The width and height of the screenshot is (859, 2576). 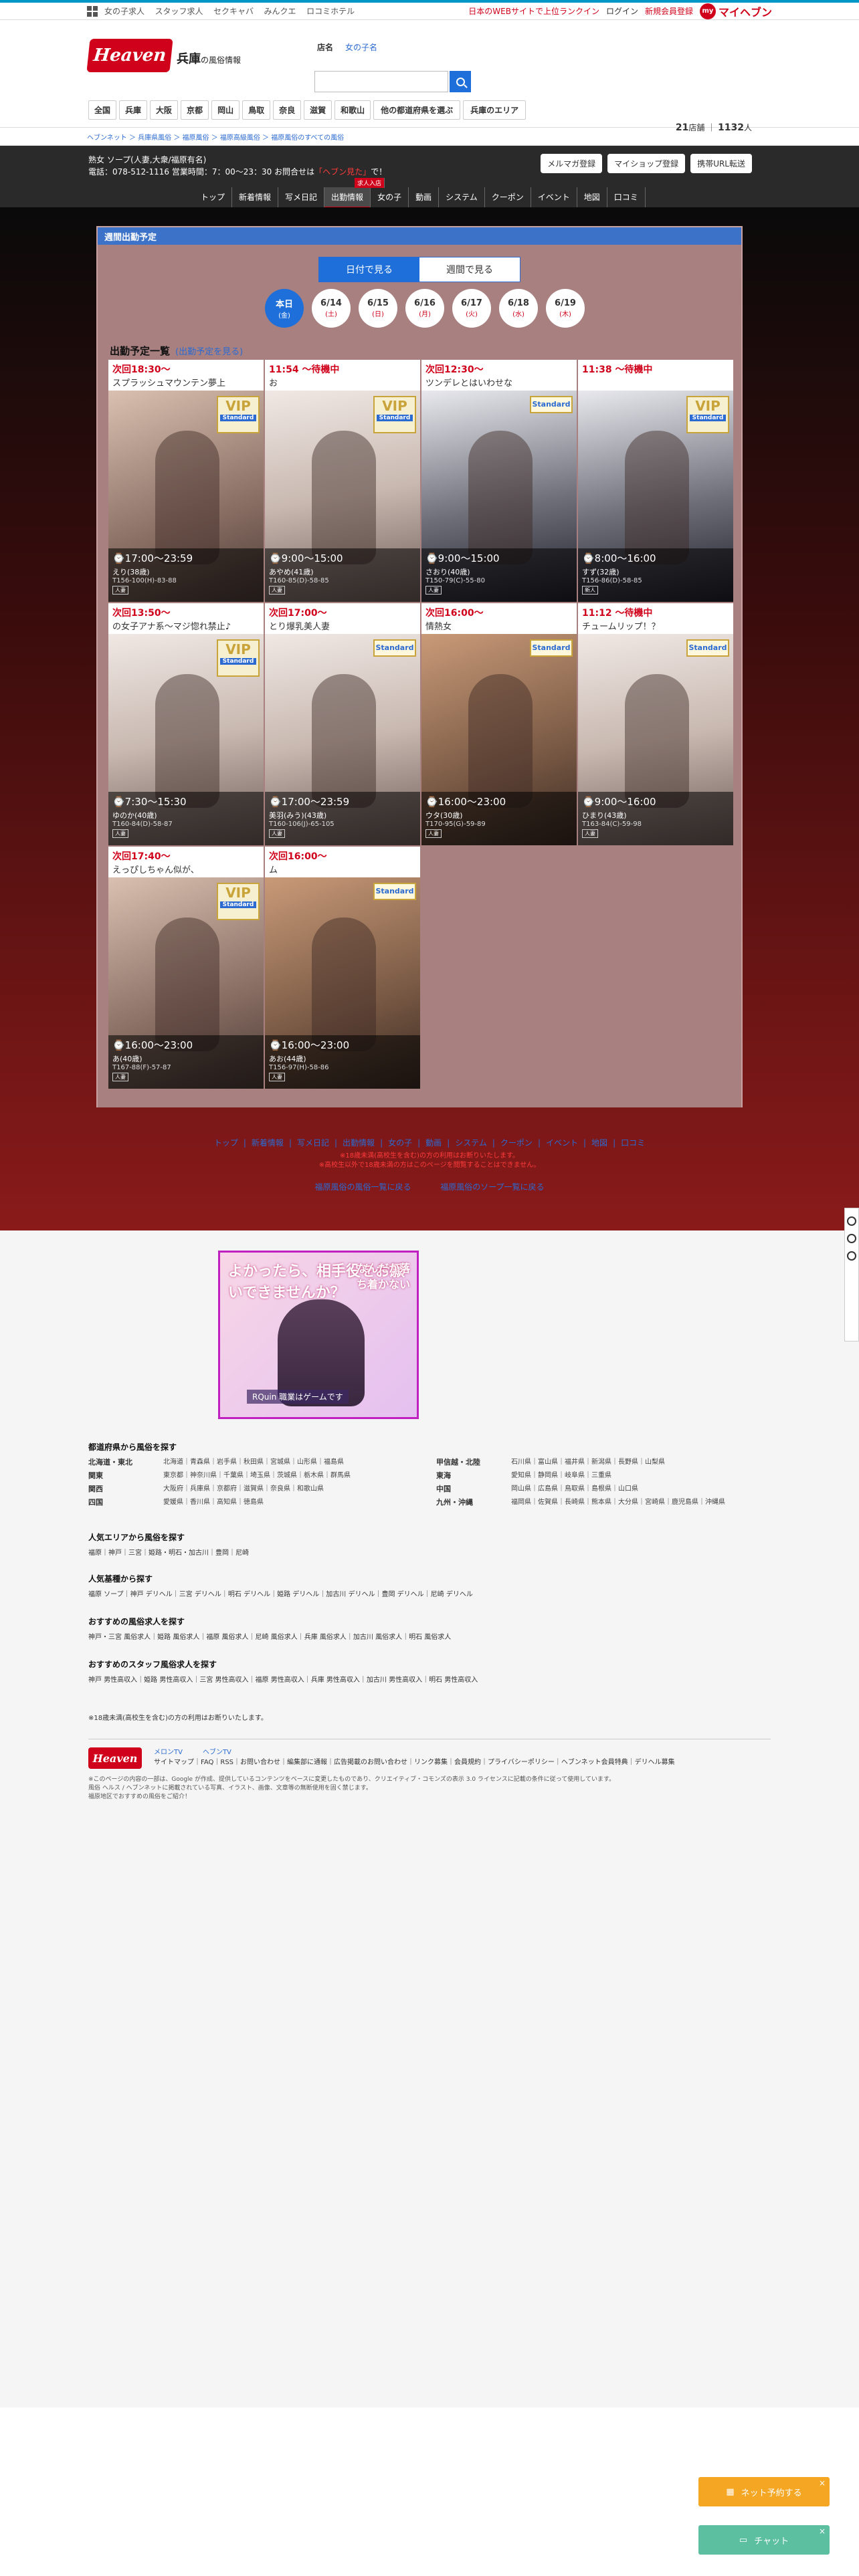 I want to click on day-button: 6/14 (土), so click(x=331, y=308).